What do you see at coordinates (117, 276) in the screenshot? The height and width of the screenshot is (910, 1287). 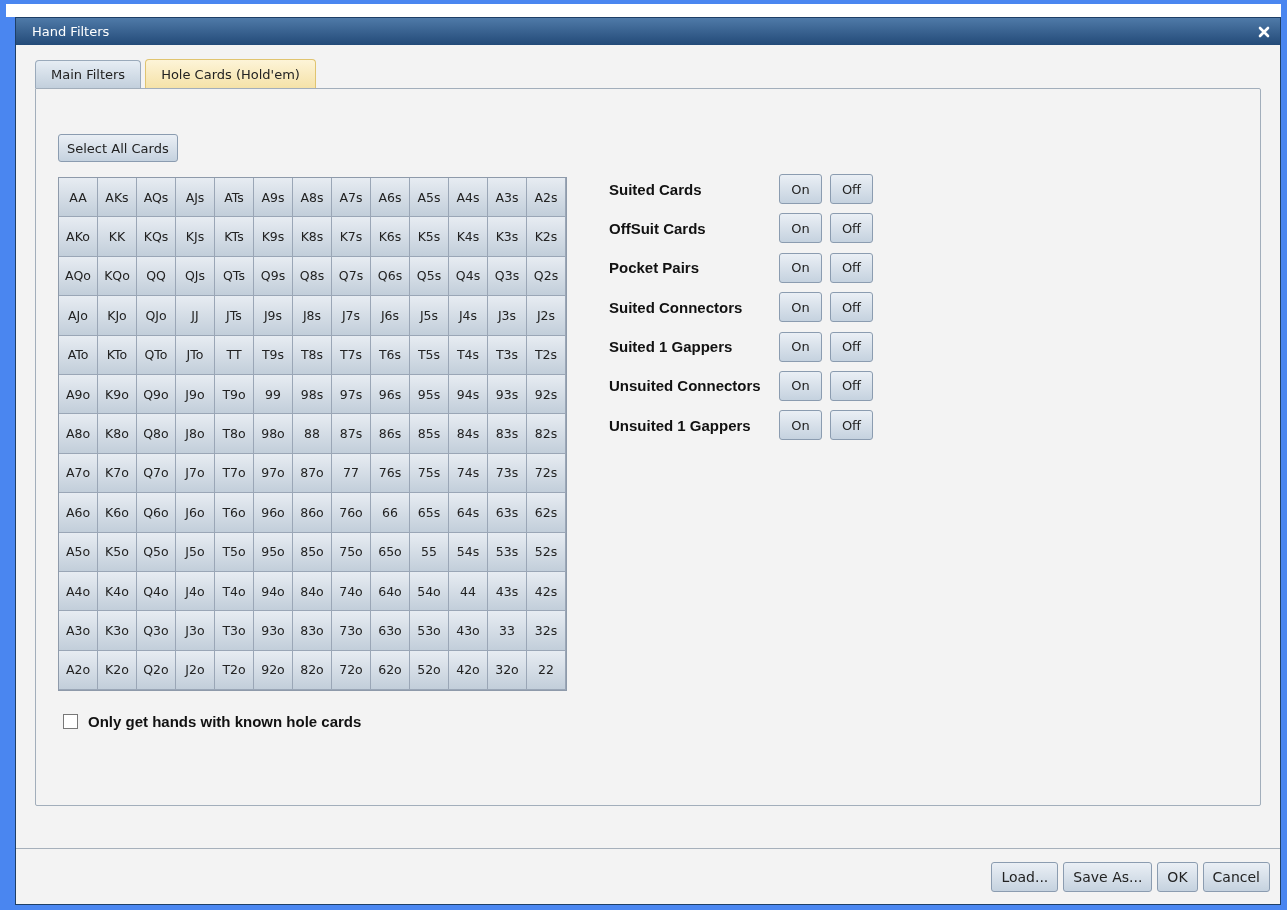 I see `hand-cell: KQo` at bounding box center [117, 276].